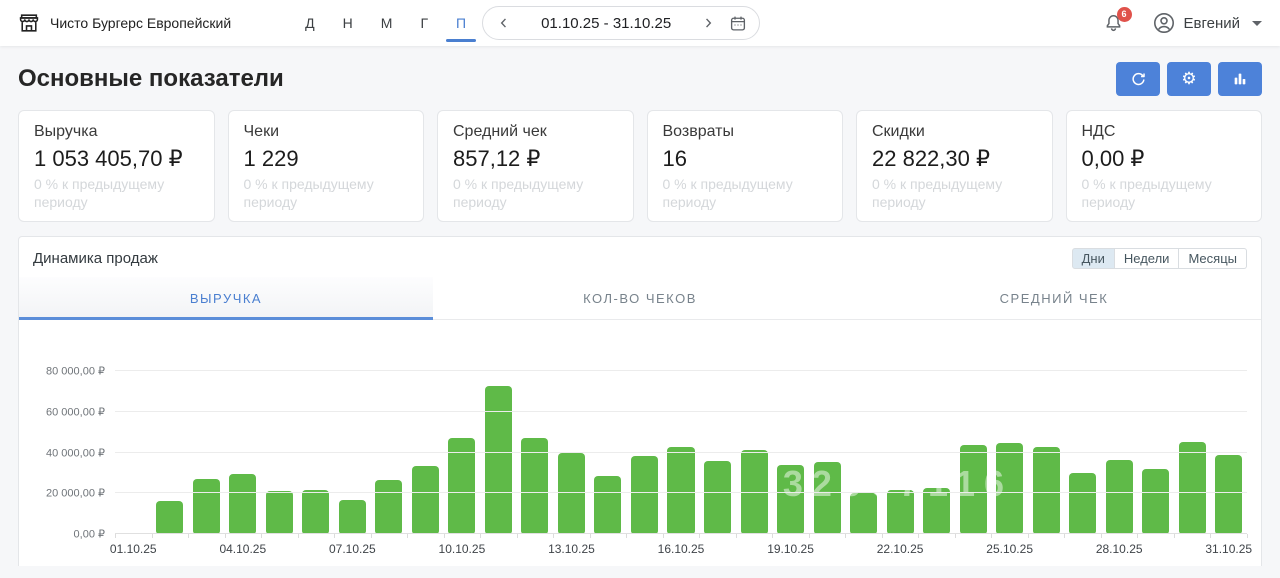  What do you see at coordinates (571, 493) in the screenshot?
I see `bar-13.10.25` at bounding box center [571, 493].